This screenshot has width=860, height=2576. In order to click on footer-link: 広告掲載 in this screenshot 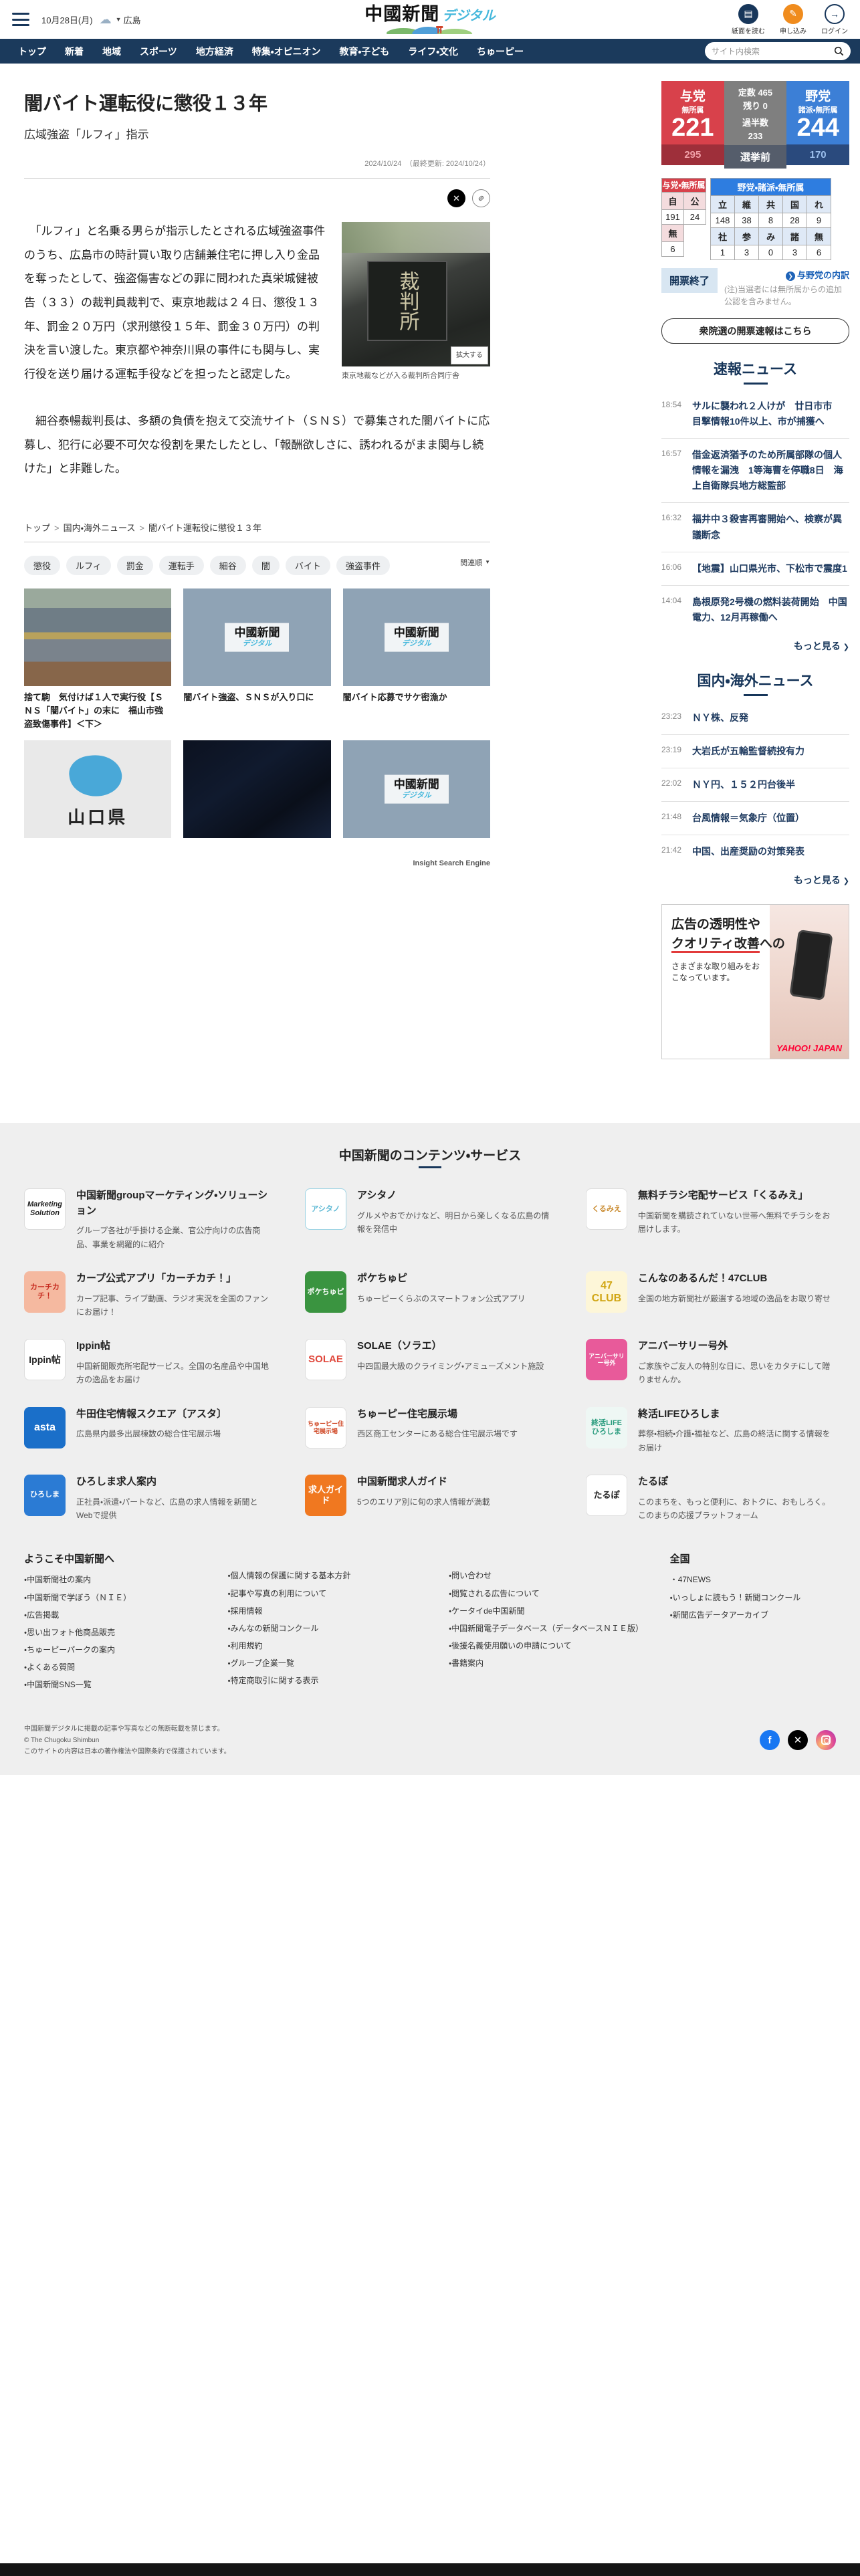, I will do `click(115, 1616)`.